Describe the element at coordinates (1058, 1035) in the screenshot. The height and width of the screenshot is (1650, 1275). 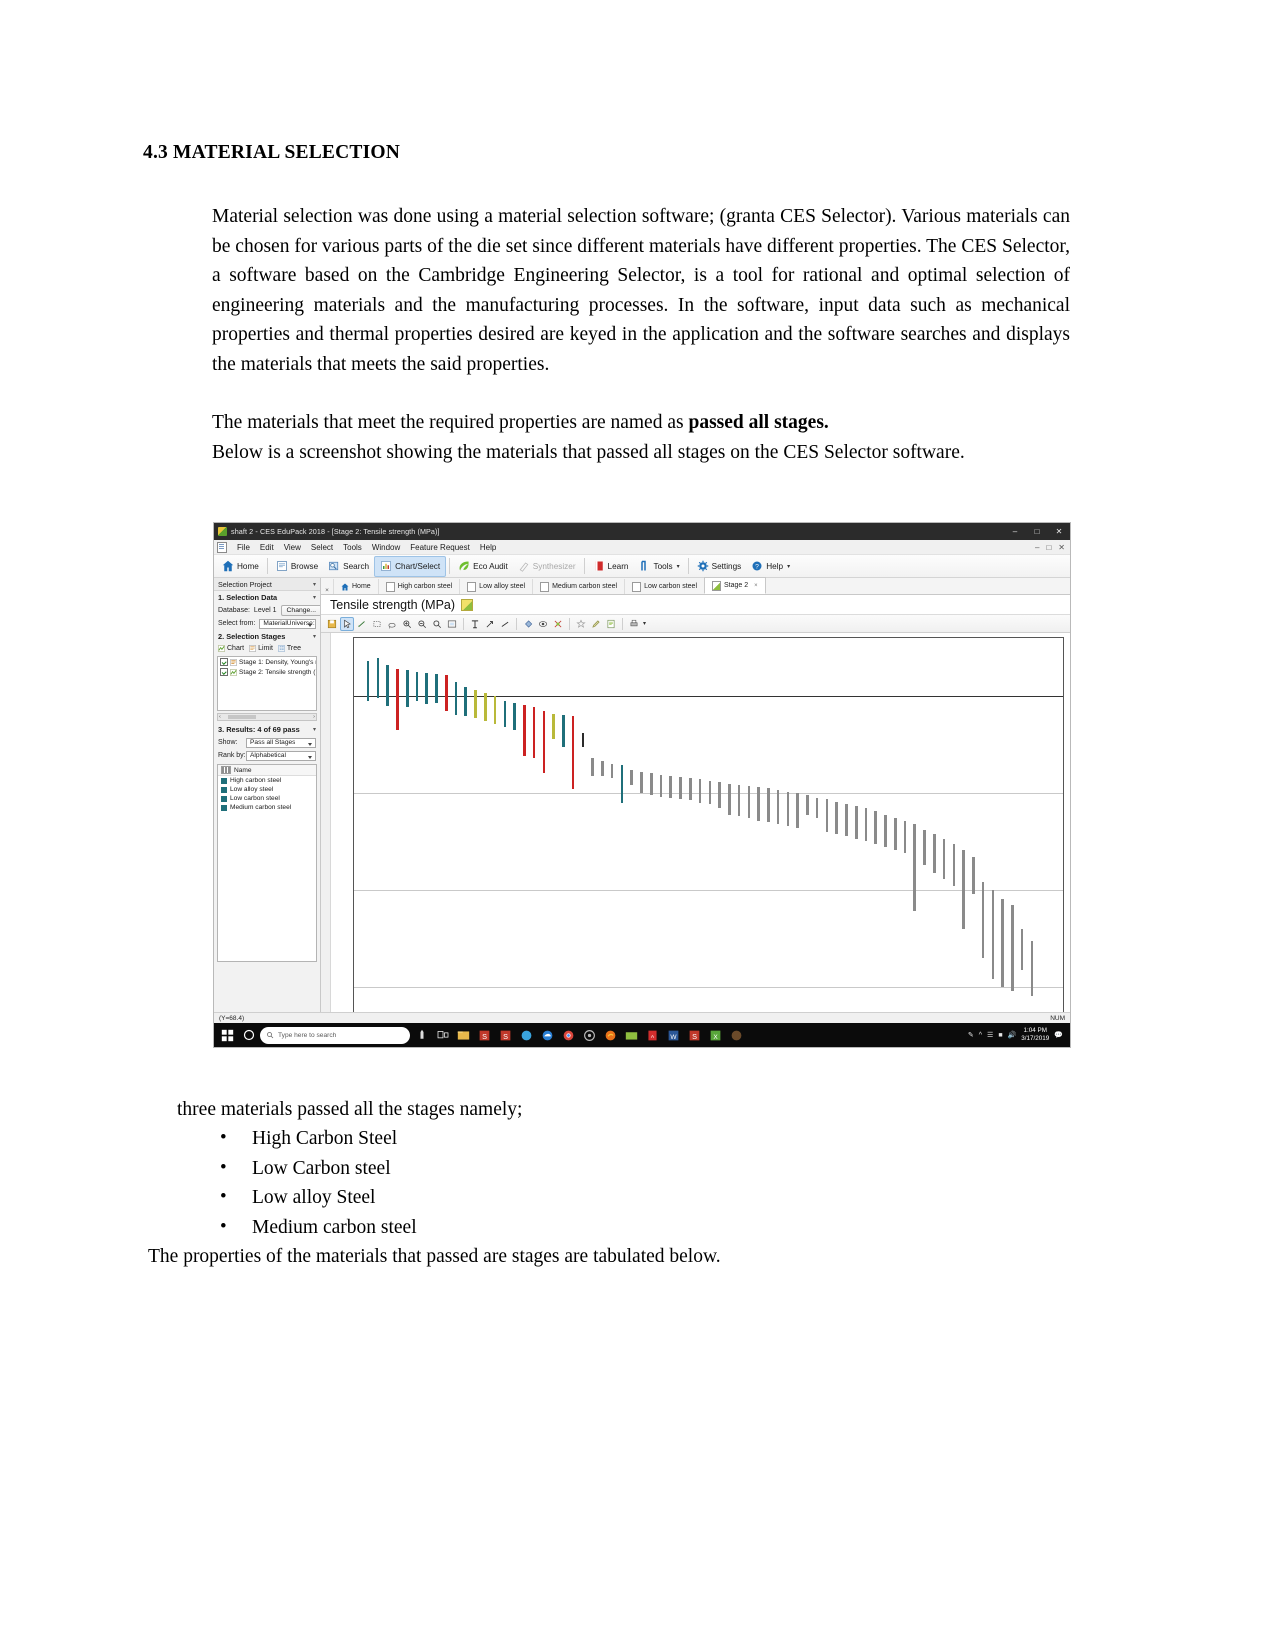
I see `notification-icon: 💬` at that location.